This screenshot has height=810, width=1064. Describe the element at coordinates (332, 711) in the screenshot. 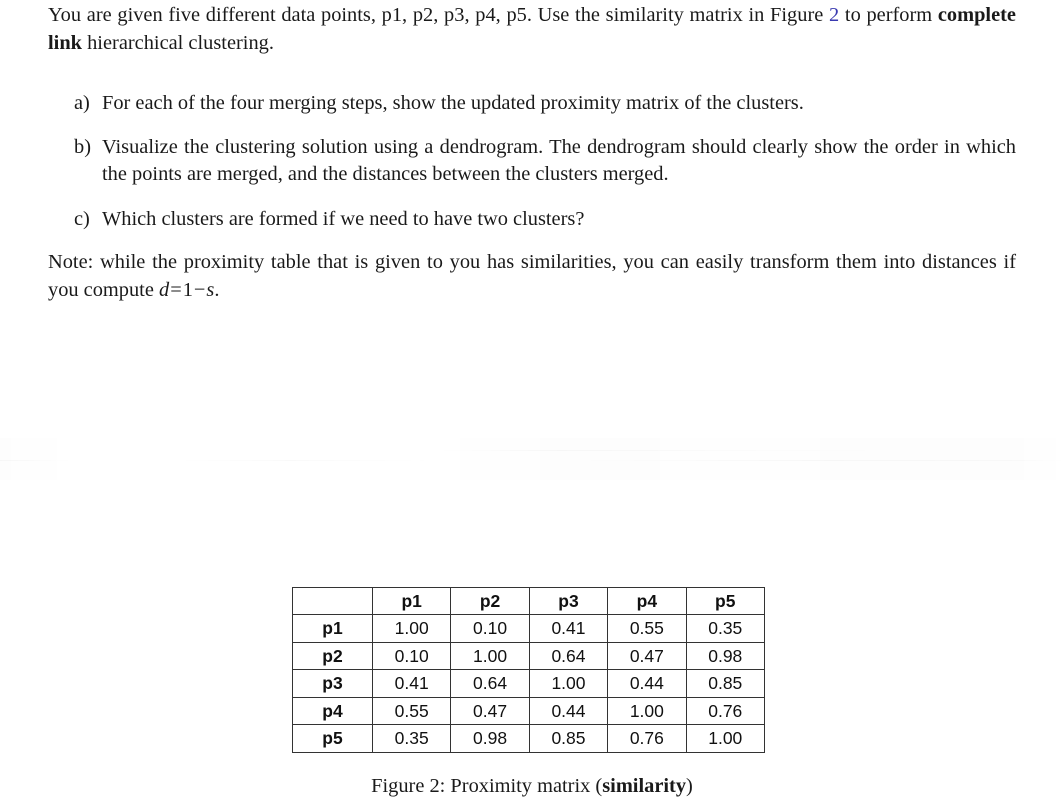

I see `matrix-row-header-p4: p4` at that location.